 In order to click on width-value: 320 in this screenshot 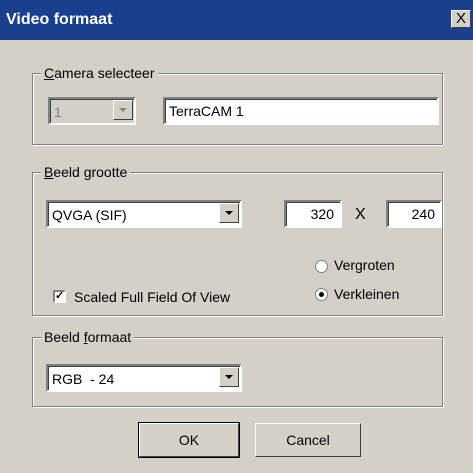, I will do `click(322, 214)`.